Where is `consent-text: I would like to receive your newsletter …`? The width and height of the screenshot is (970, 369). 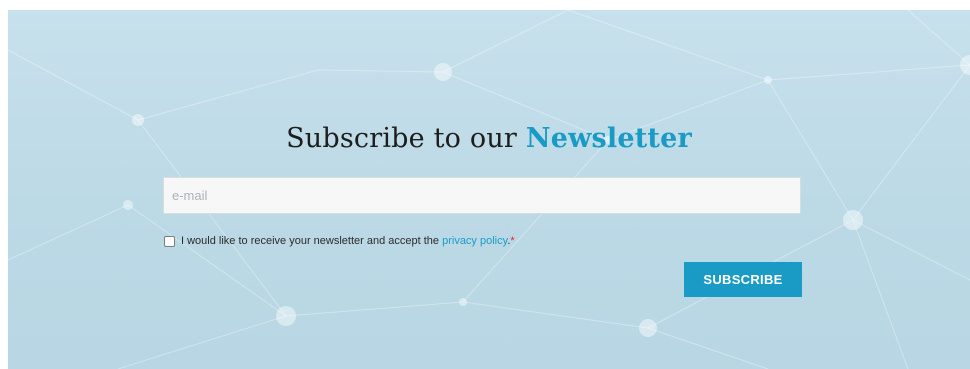 consent-text: I would like to receive your newsletter … is located at coordinates (312, 241).